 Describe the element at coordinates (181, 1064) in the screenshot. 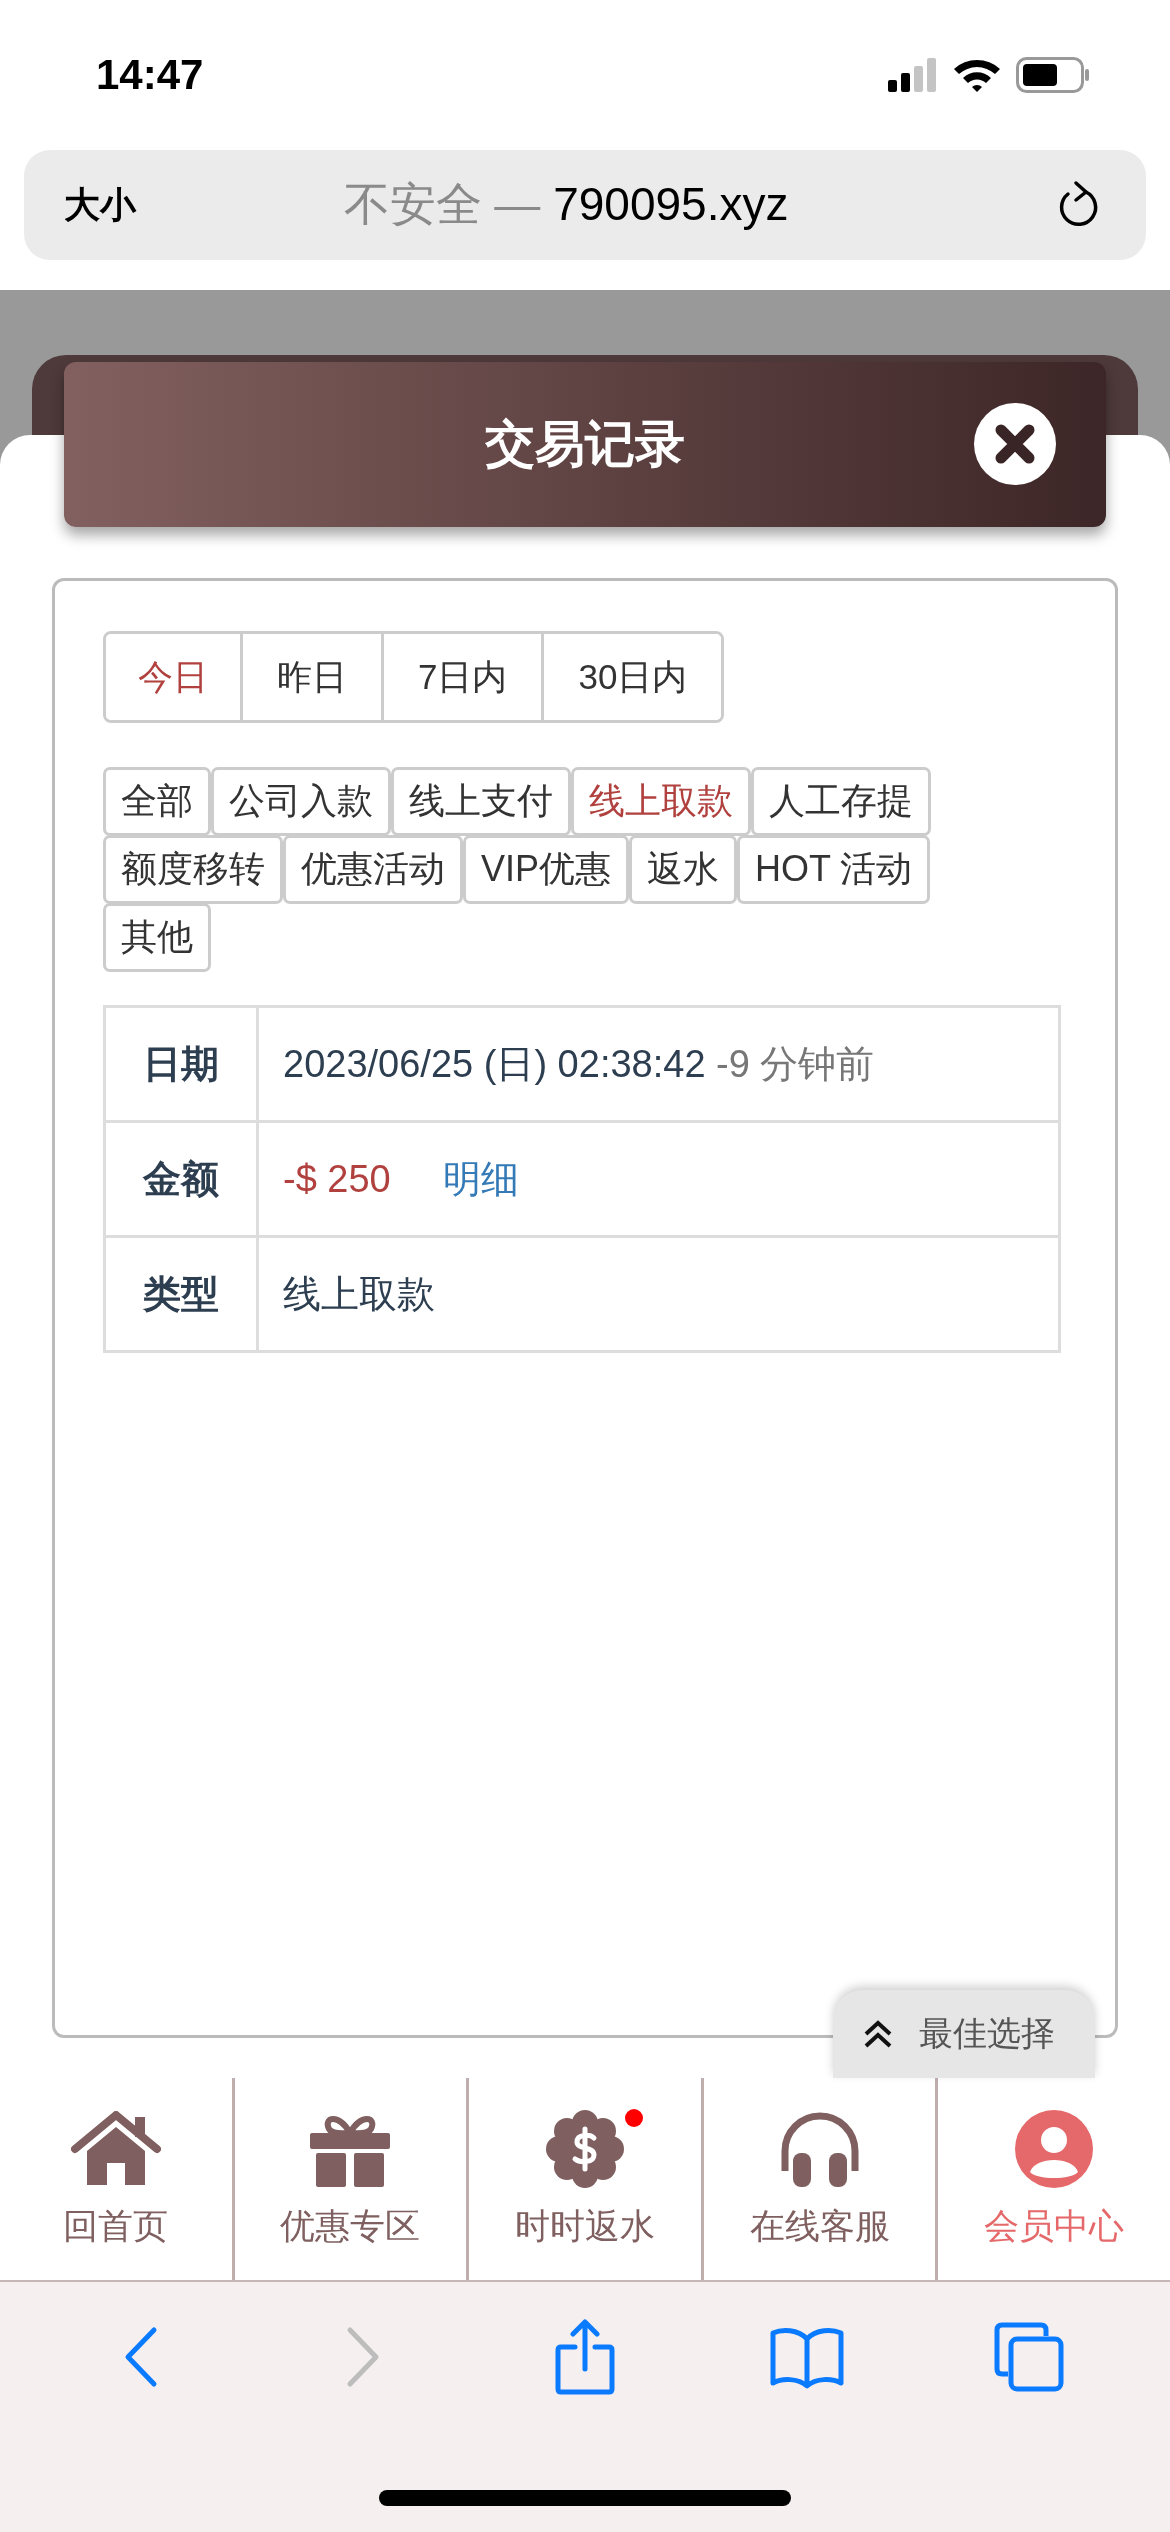

I see `field-label: 日期` at that location.